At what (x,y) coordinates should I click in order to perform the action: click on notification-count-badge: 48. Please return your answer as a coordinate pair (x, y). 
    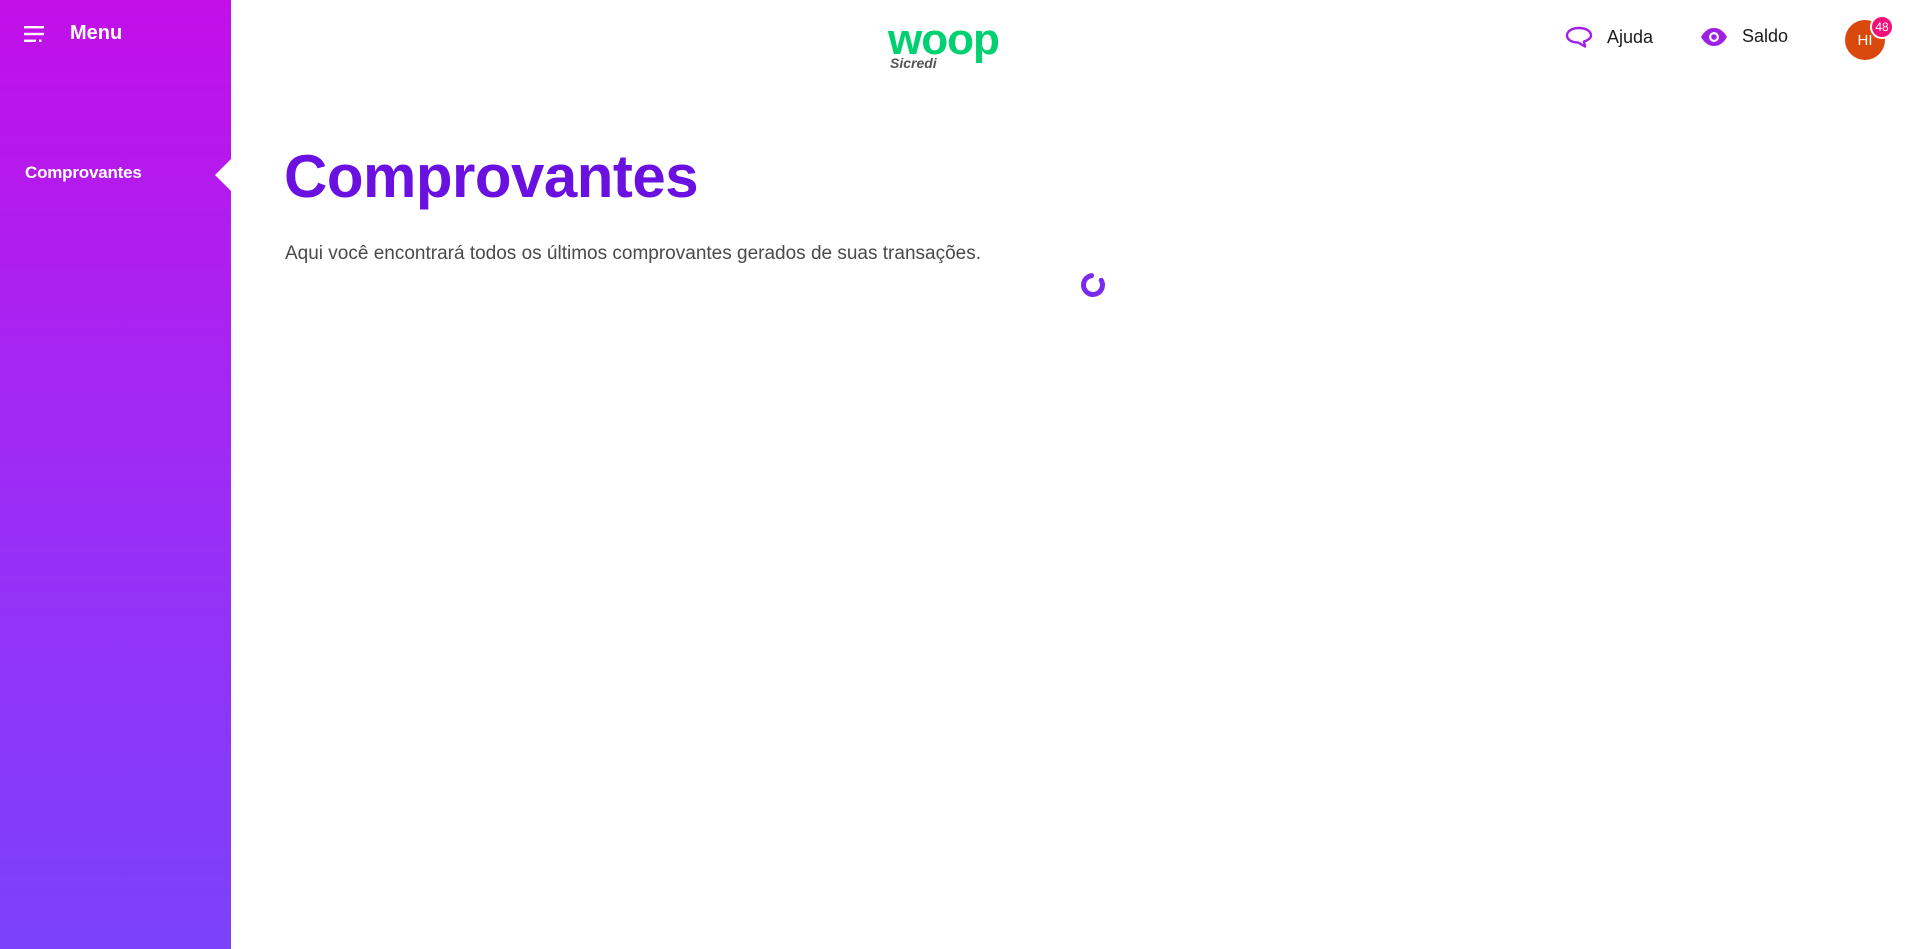
    Looking at the image, I should click on (1882, 27).